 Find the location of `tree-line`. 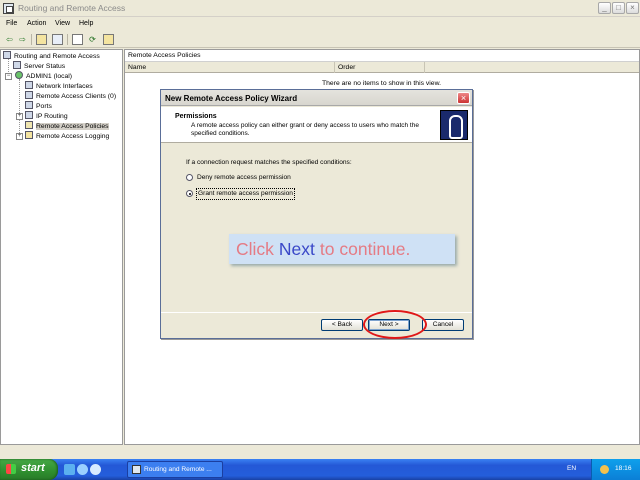

tree-line is located at coordinates (19, 108).